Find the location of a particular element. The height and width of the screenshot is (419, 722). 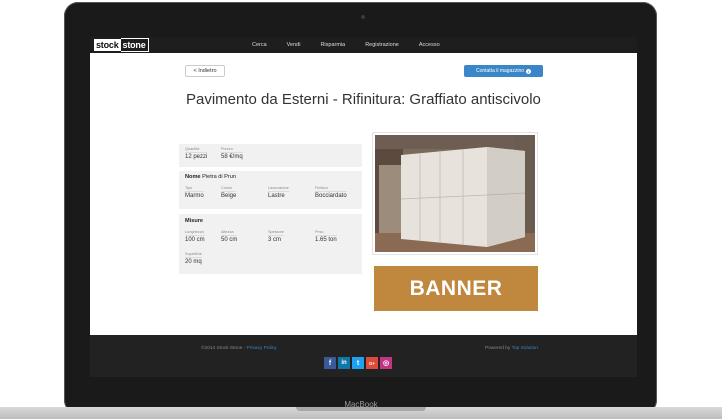

google-plus-icon: G+ is located at coordinates (372, 363).